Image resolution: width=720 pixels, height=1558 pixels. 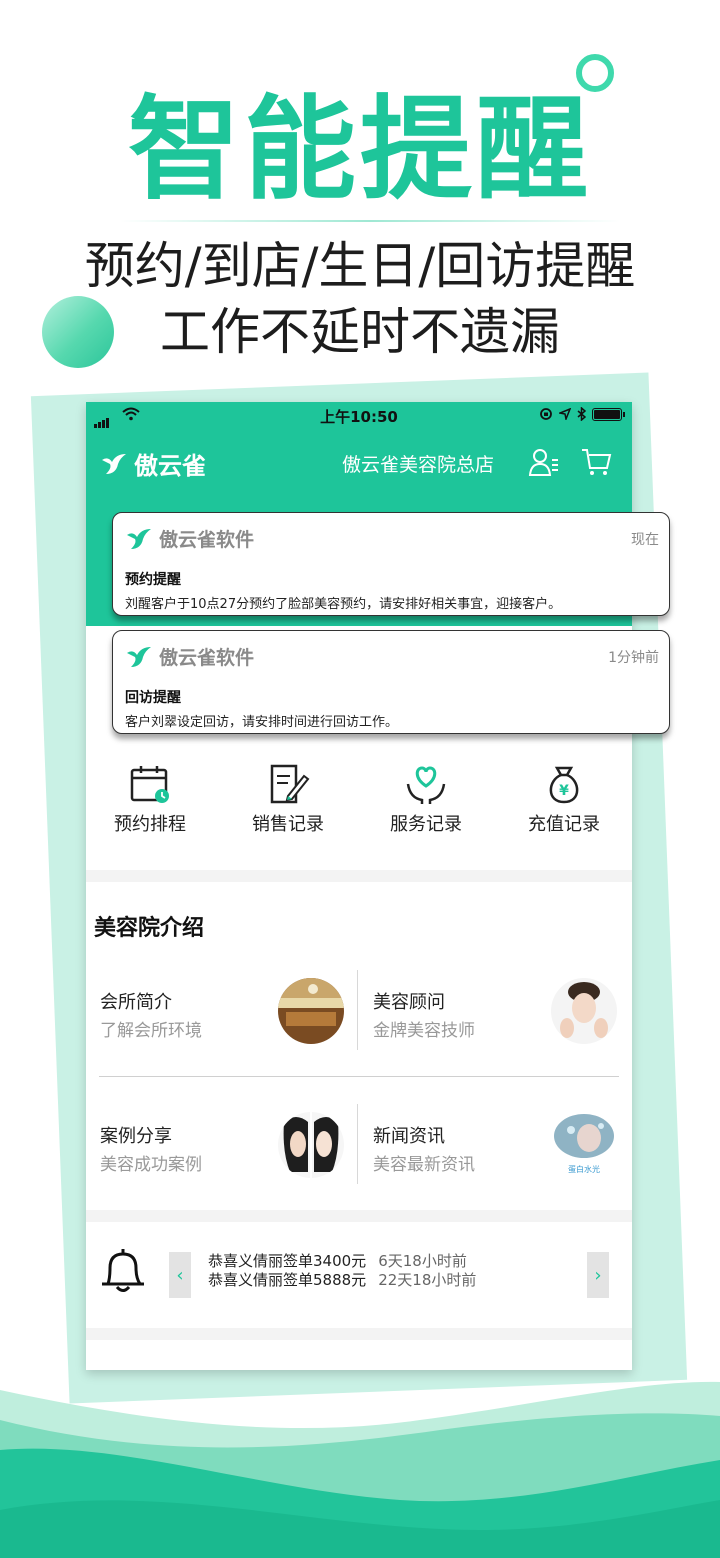 I want to click on ticker-text: 恭喜义倩丽签单5888元, so click(x=287, y=1280).